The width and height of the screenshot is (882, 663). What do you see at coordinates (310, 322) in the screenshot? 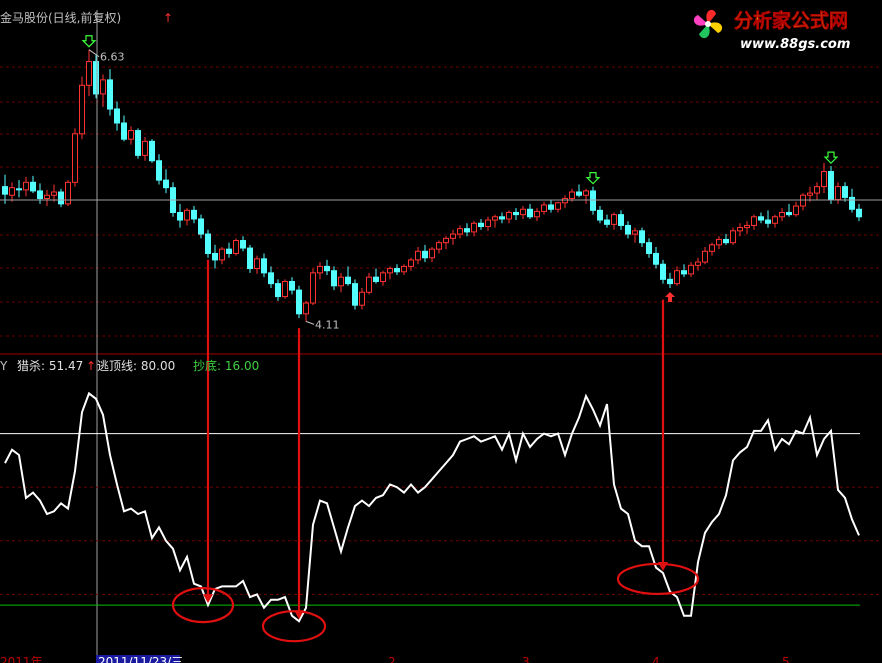
I see `low-pointer` at bounding box center [310, 322].